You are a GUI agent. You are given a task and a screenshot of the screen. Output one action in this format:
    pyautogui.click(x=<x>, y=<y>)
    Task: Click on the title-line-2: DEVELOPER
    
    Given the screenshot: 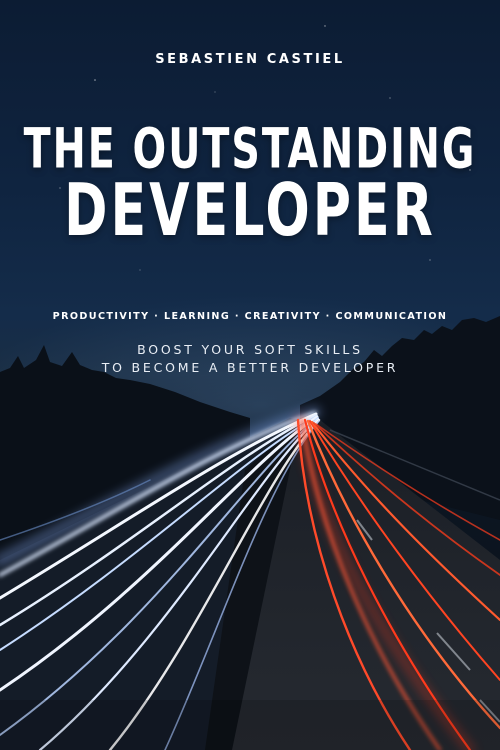 What is the action you would take?
    pyautogui.click(x=250, y=210)
    